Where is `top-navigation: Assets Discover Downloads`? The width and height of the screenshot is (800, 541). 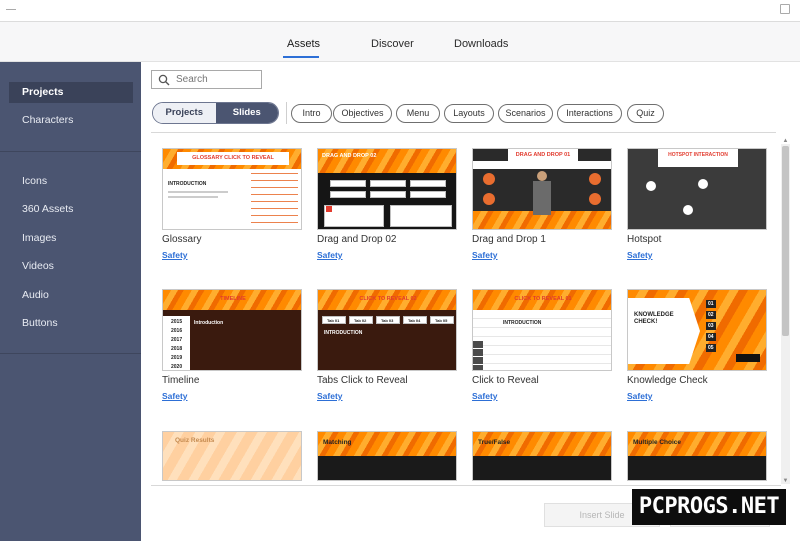
top-navigation: Assets Discover Downloads is located at coordinates (400, 42).